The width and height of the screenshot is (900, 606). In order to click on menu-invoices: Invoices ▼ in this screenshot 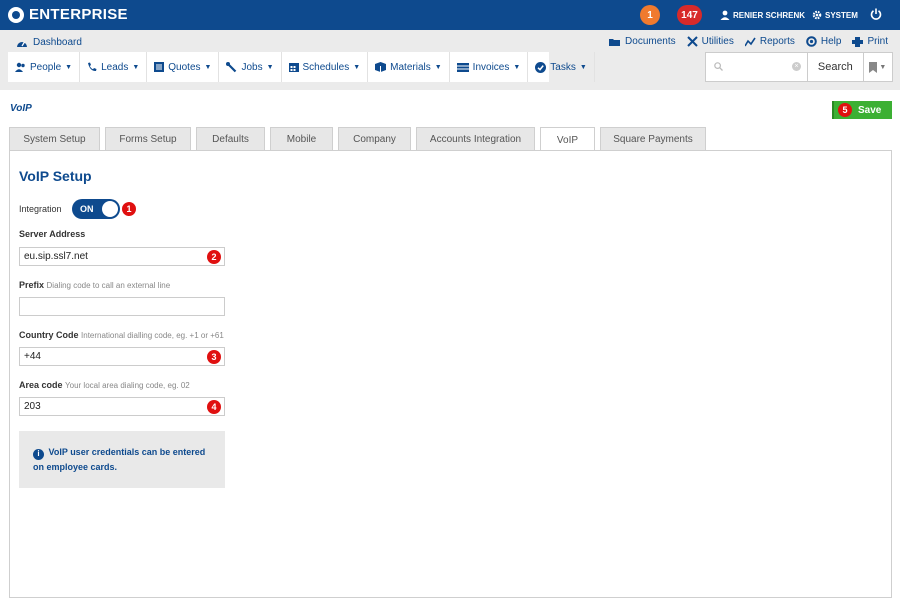, I will do `click(489, 67)`.